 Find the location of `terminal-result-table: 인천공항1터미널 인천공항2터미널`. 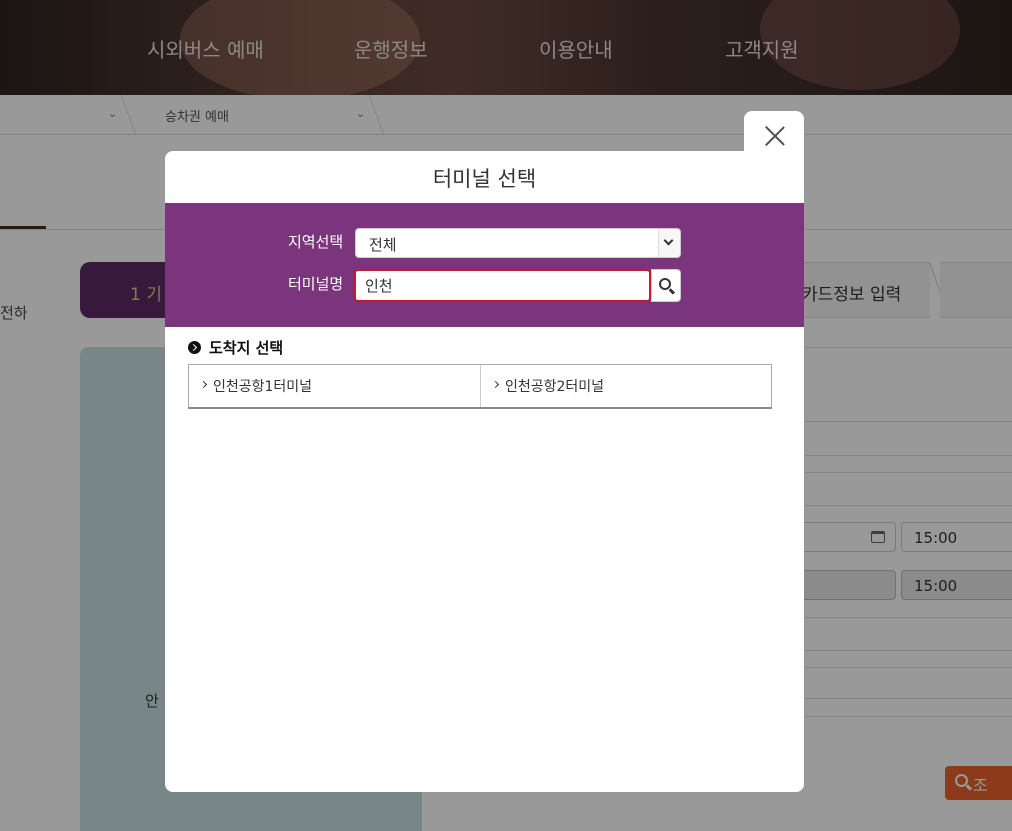

terminal-result-table: 인천공항1터미널 인천공항2터미널 is located at coordinates (480, 386).